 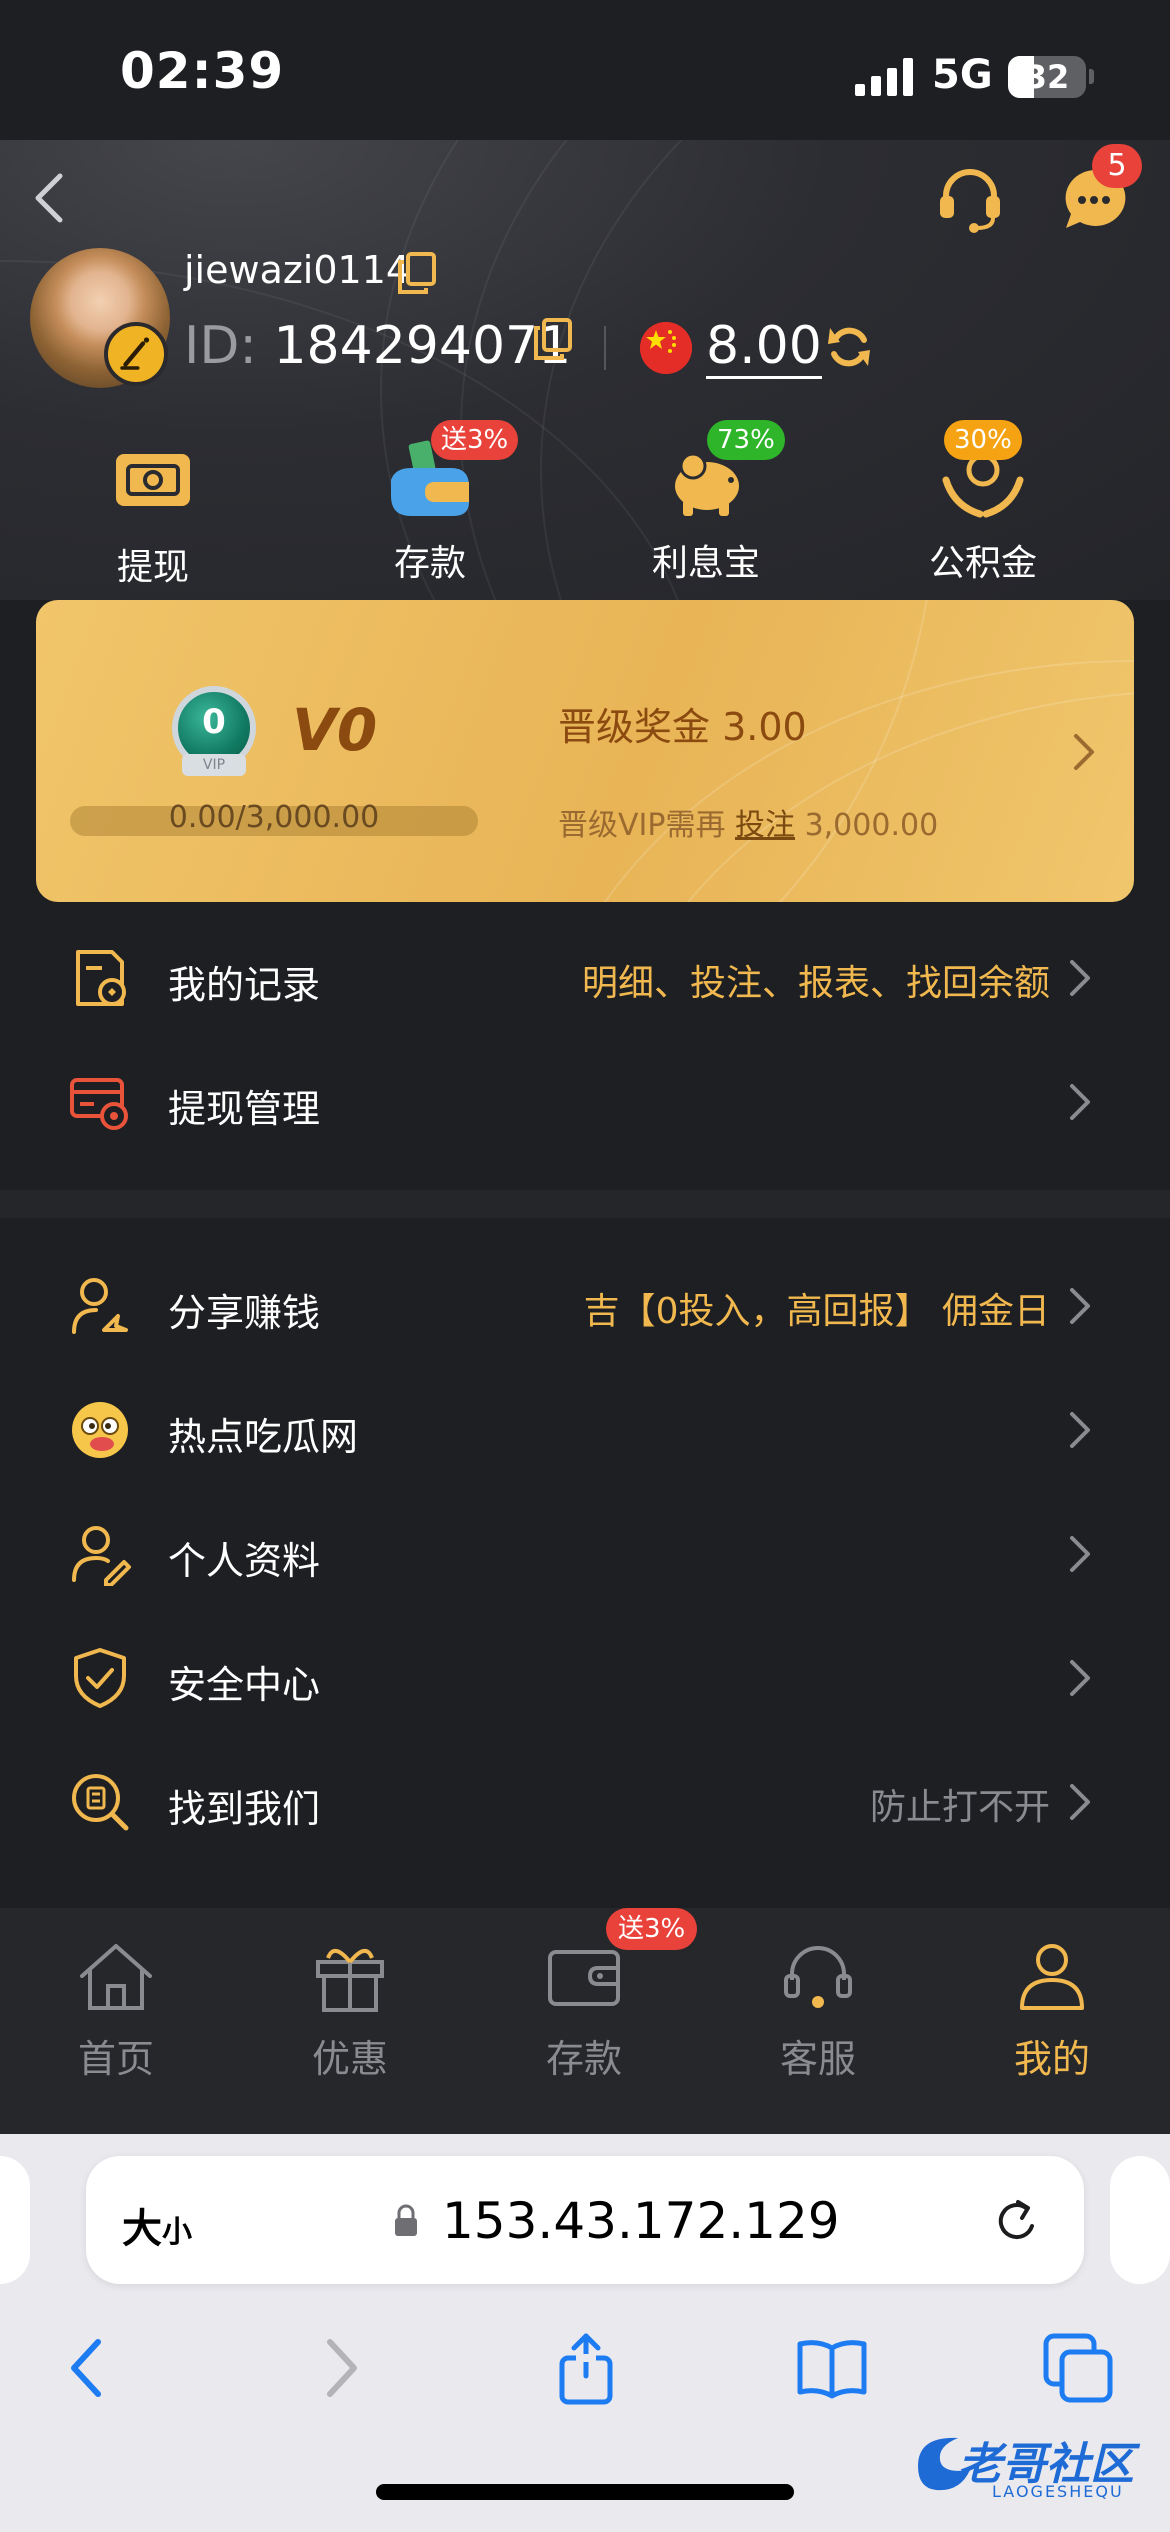 What do you see at coordinates (959, 1807) in the screenshot?
I see `menu-item-value: 防止打不开` at bounding box center [959, 1807].